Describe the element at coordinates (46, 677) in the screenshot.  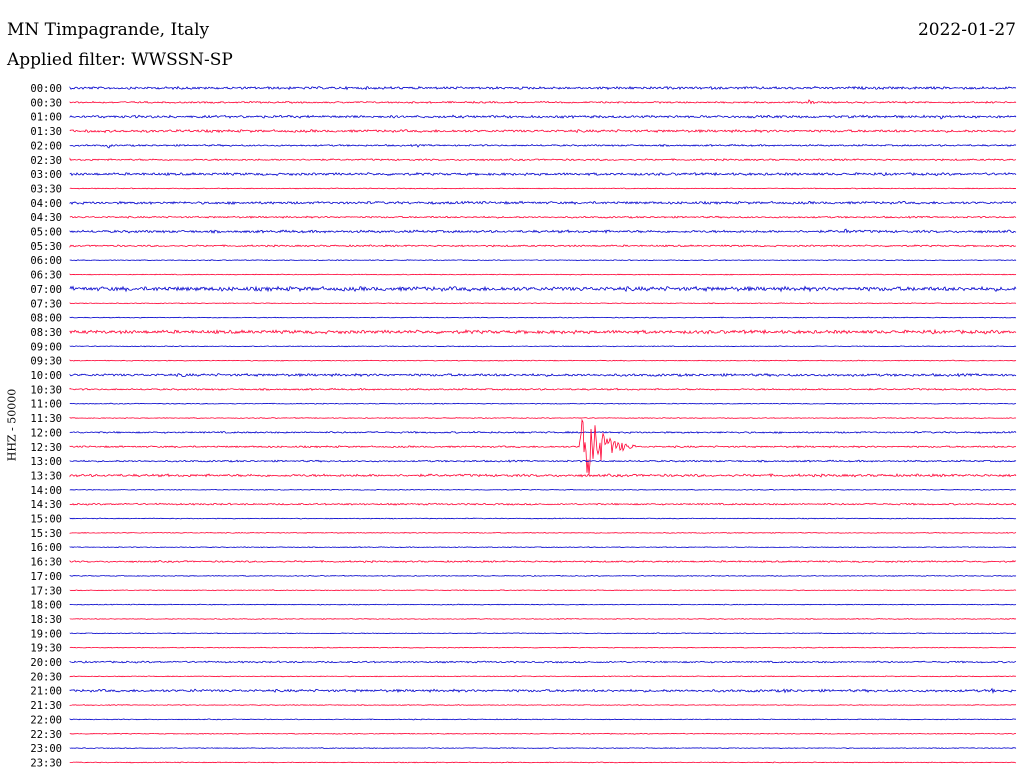
I see `row-time-label: 20:30` at that location.